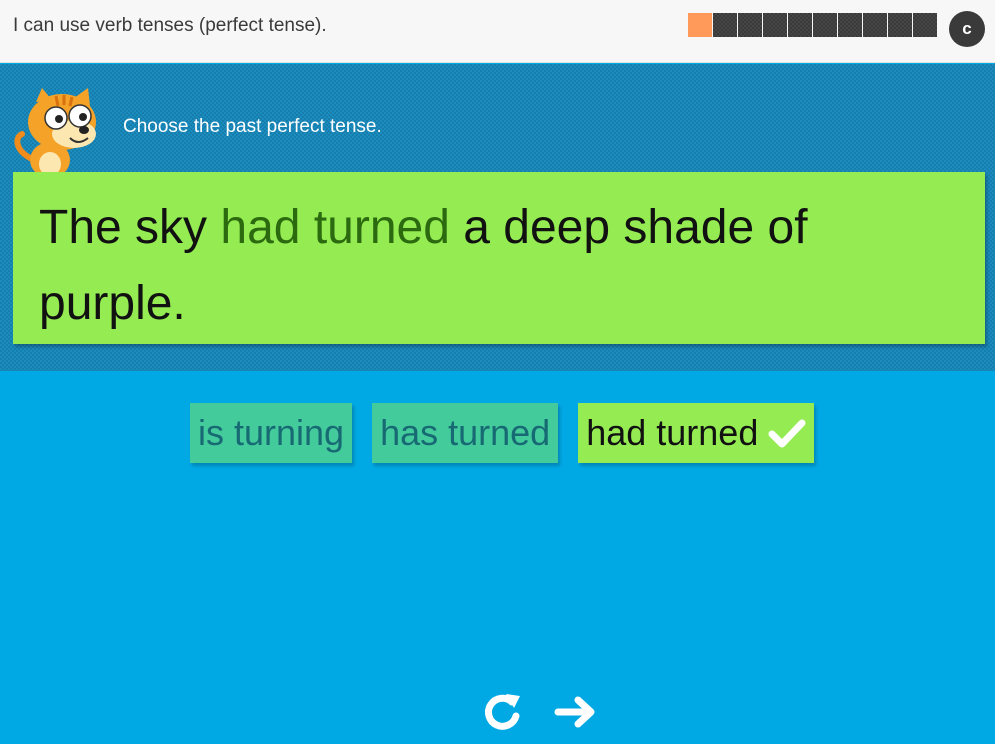 Image resolution: width=995 pixels, height=744 pixels. What do you see at coordinates (252, 126) in the screenshot?
I see `question-instruction: Choose the past perfect tense.` at bounding box center [252, 126].